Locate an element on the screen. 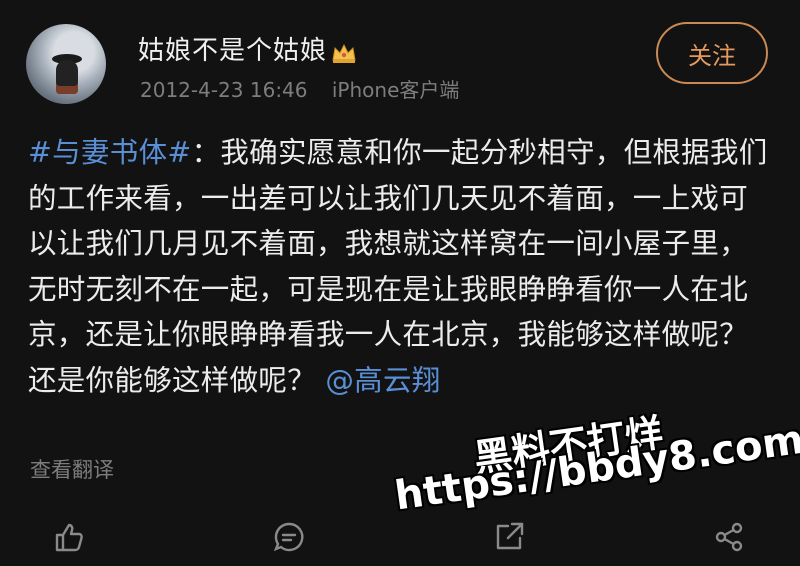 The width and height of the screenshot is (800, 566). watermark-line-1: 黑料不打烊 is located at coordinates (568, 445).